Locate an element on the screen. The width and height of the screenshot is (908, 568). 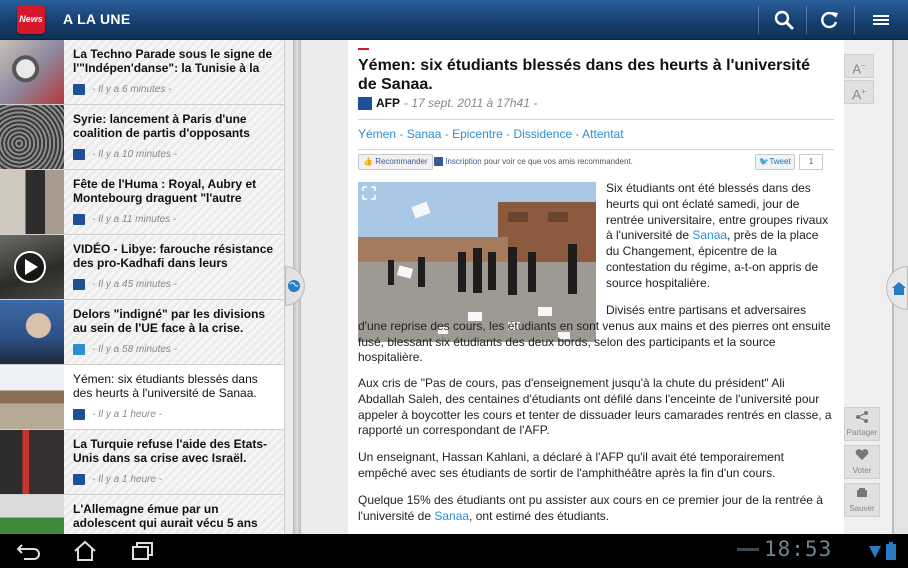
search-button is located at coordinates (784, 20).